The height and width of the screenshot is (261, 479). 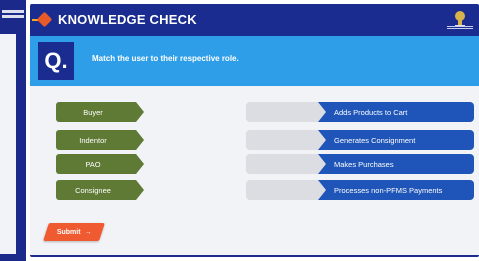 What do you see at coordinates (371, 112) in the screenshot?
I see `role-label: Adds Products to Cart` at bounding box center [371, 112].